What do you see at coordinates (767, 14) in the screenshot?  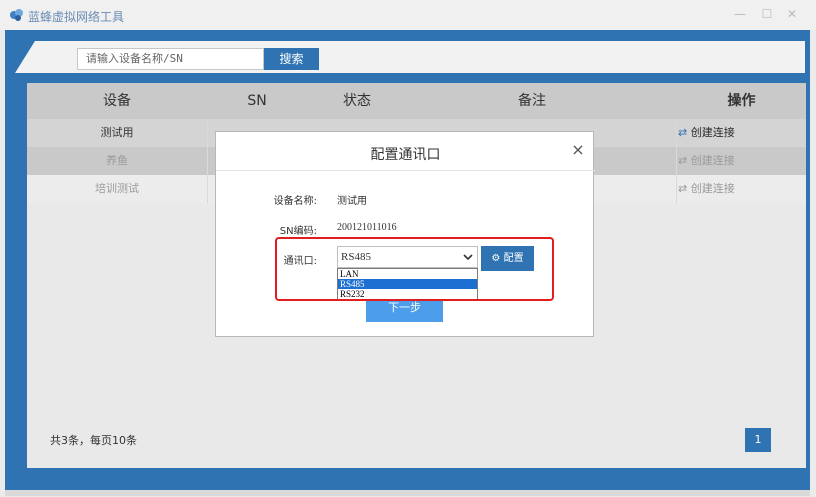 I see `maximize-icon: ☐` at bounding box center [767, 14].